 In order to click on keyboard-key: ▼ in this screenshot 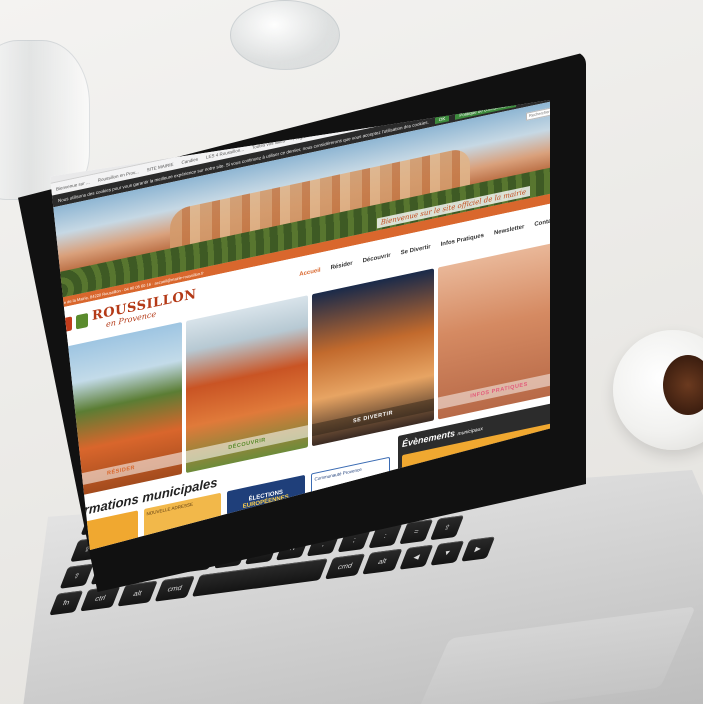, I will do `click(447, 553)`.